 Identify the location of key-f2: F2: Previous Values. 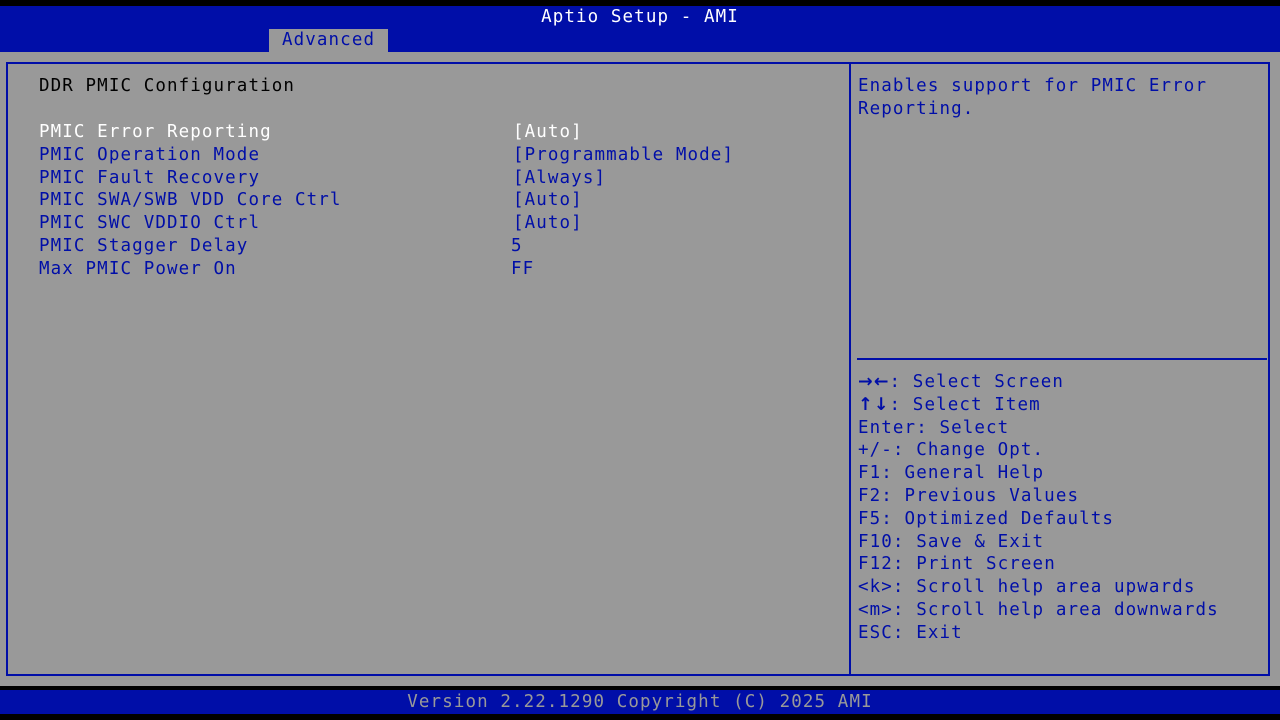
(1038, 496).